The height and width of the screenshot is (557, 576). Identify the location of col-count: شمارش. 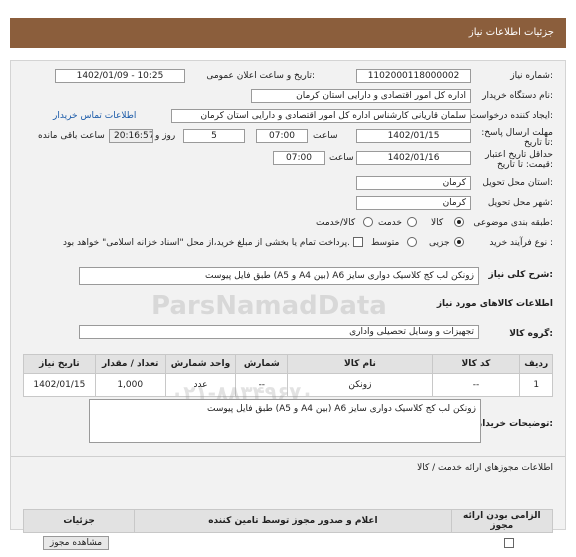
(262, 364).